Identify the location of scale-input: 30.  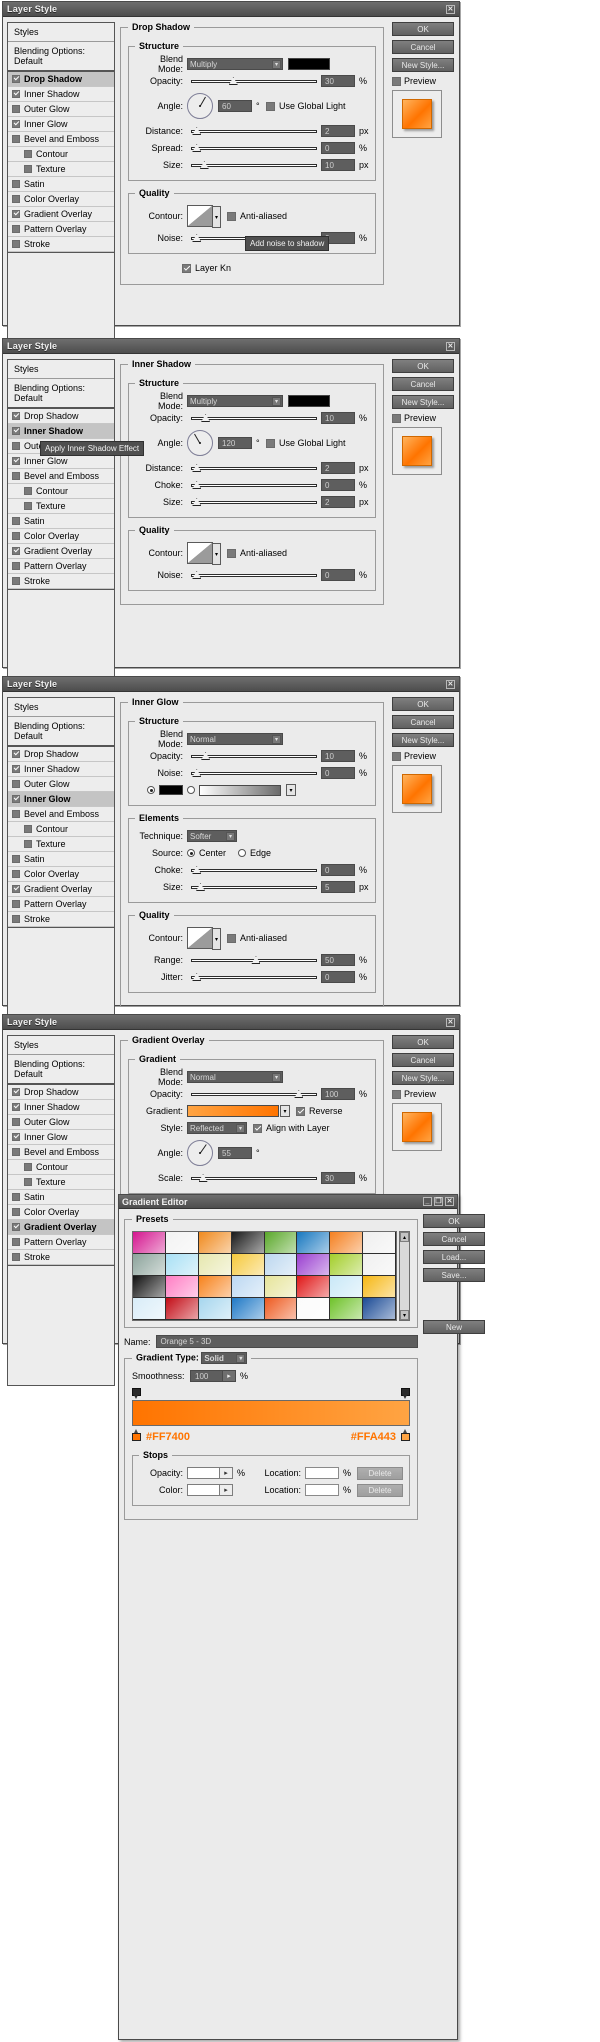
(338, 1178).